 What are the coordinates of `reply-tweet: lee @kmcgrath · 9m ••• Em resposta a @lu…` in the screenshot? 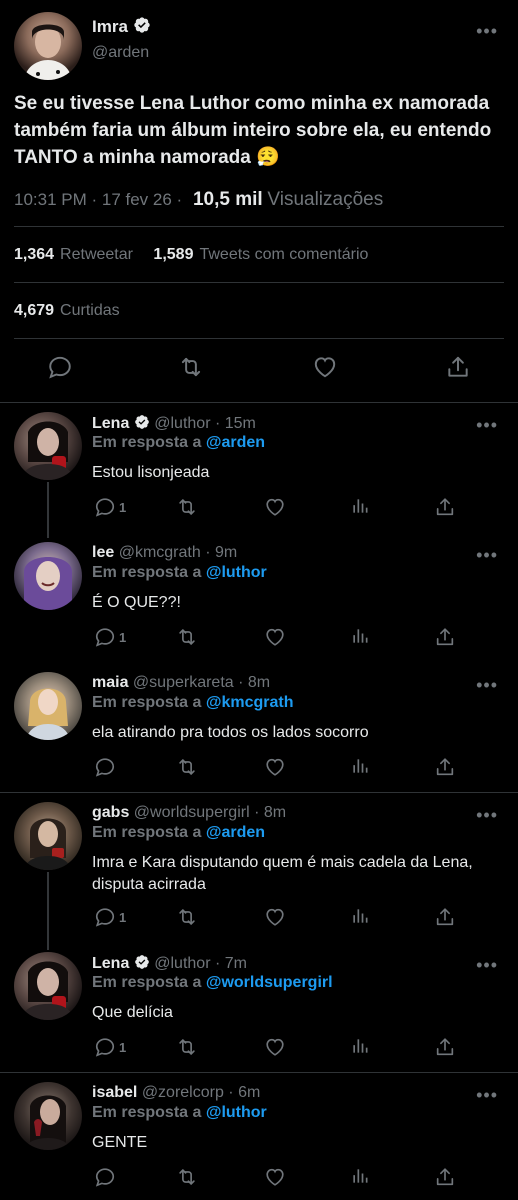 It's located at (259, 602).